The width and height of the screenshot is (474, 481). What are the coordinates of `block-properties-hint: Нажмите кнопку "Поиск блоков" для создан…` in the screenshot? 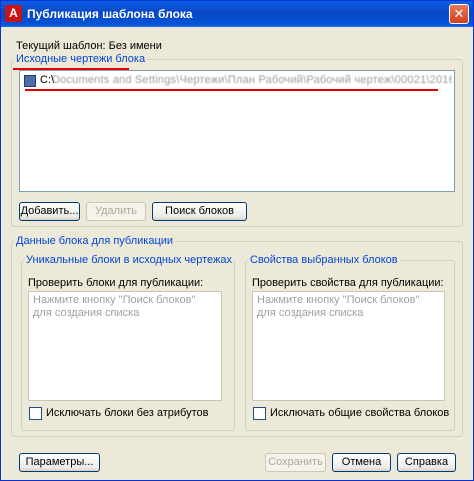 It's located at (338, 306).